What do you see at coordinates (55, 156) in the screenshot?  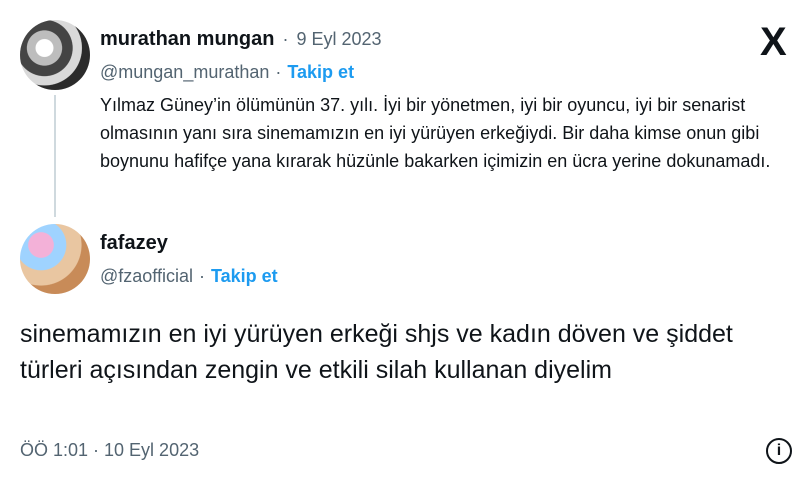 I see `thread-connector-line` at bounding box center [55, 156].